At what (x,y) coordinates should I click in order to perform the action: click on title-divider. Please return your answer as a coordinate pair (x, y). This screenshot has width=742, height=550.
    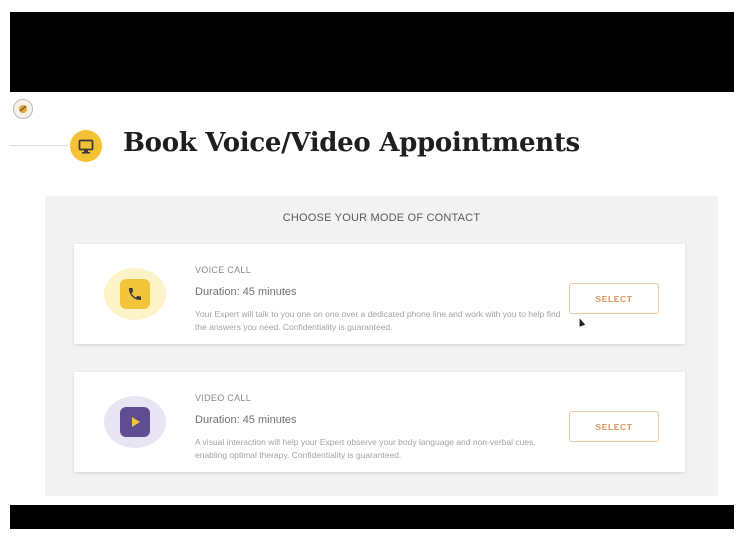
    Looking at the image, I should click on (39, 145).